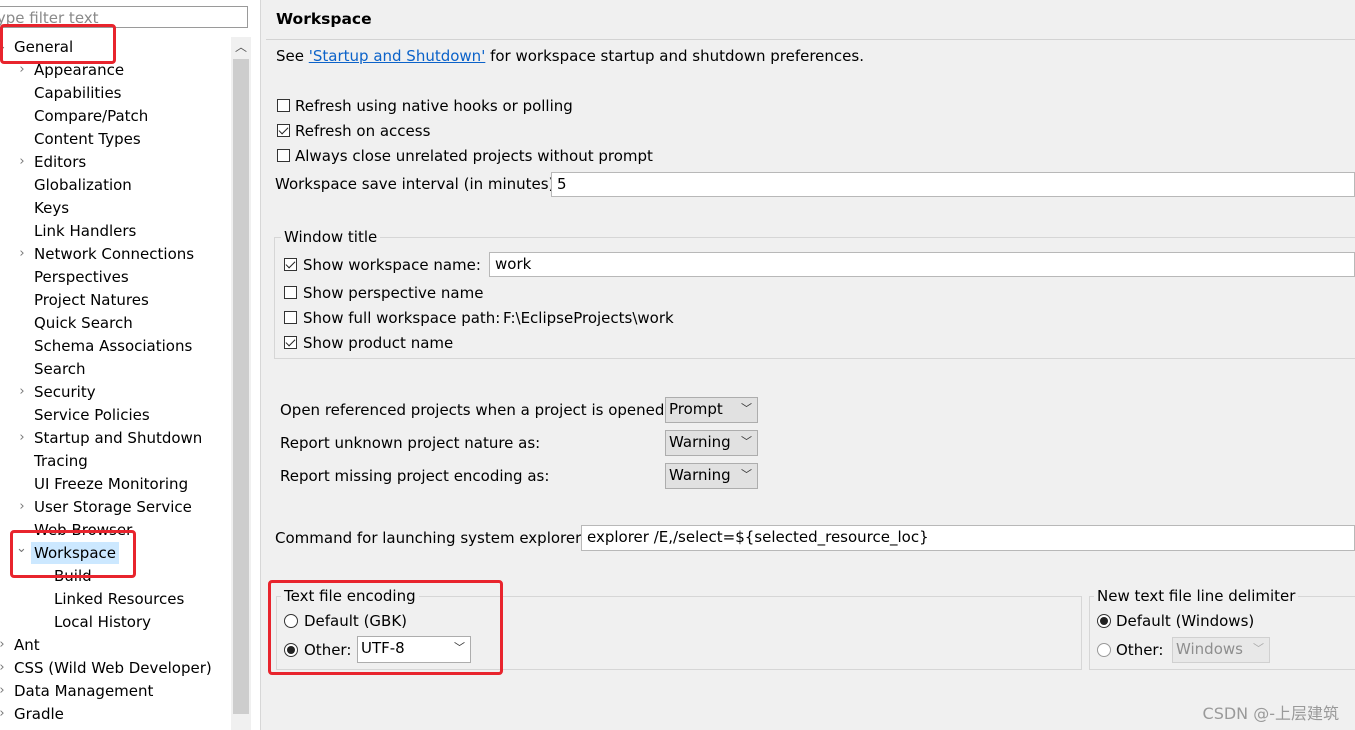 This screenshot has height=730, width=1355. What do you see at coordinates (115, 645) in the screenshot?
I see `tree-item-ant: › Ant` at bounding box center [115, 645].